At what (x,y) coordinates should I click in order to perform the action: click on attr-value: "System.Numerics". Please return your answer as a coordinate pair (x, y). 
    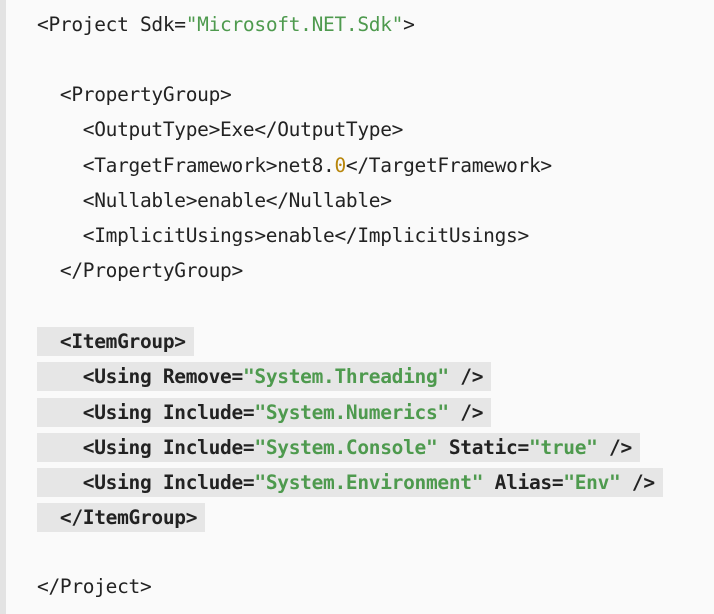
    Looking at the image, I should click on (351, 412).